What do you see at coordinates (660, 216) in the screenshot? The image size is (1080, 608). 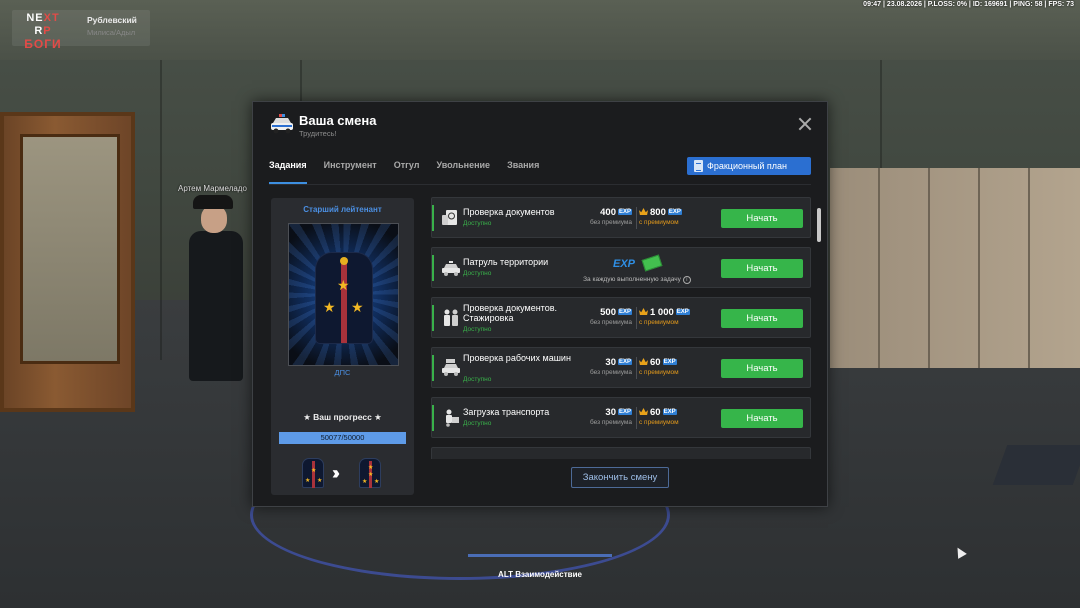 I see `premium-exp-reward: 800 EXP с премиумом` at bounding box center [660, 216].